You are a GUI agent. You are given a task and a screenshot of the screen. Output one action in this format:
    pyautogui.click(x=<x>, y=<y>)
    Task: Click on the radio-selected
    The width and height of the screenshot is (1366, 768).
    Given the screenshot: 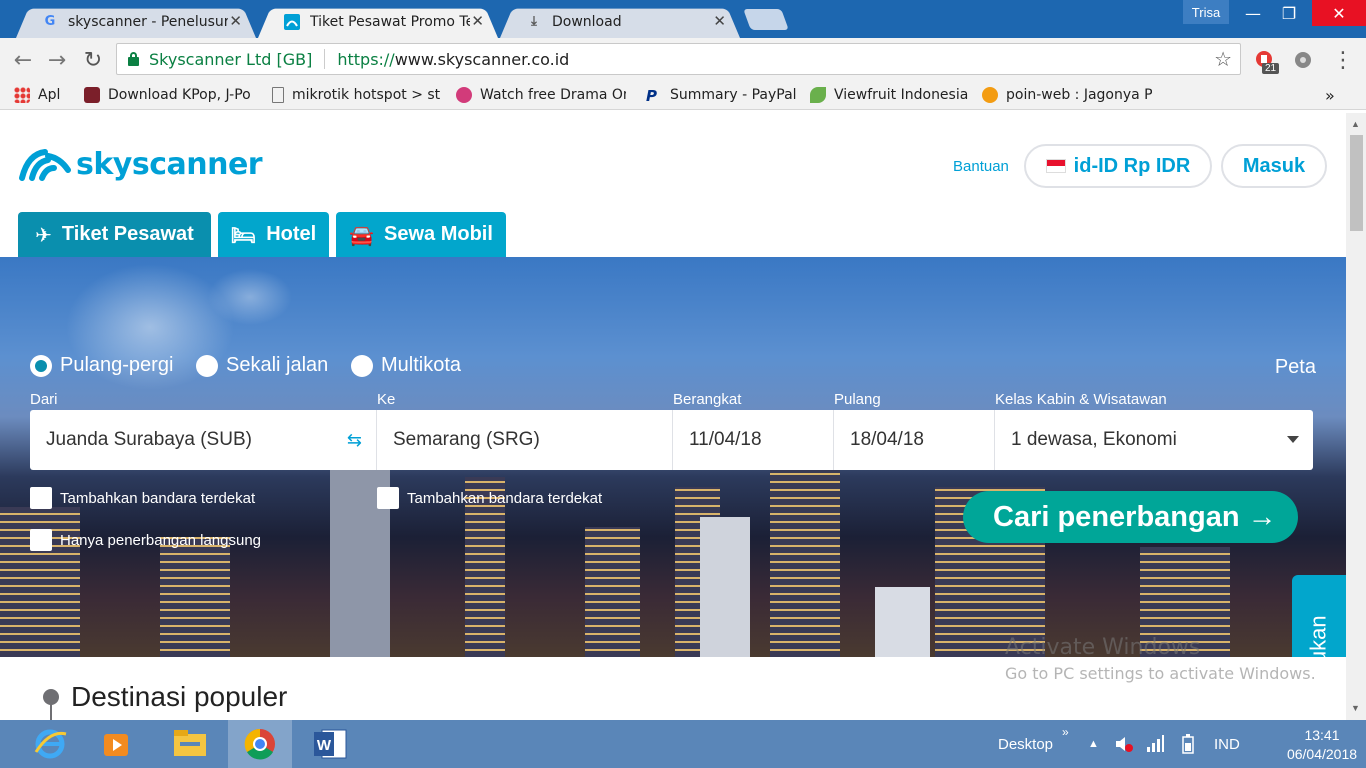 What is the action you would take?
    pyautogui.click(x=41, y=365)
    